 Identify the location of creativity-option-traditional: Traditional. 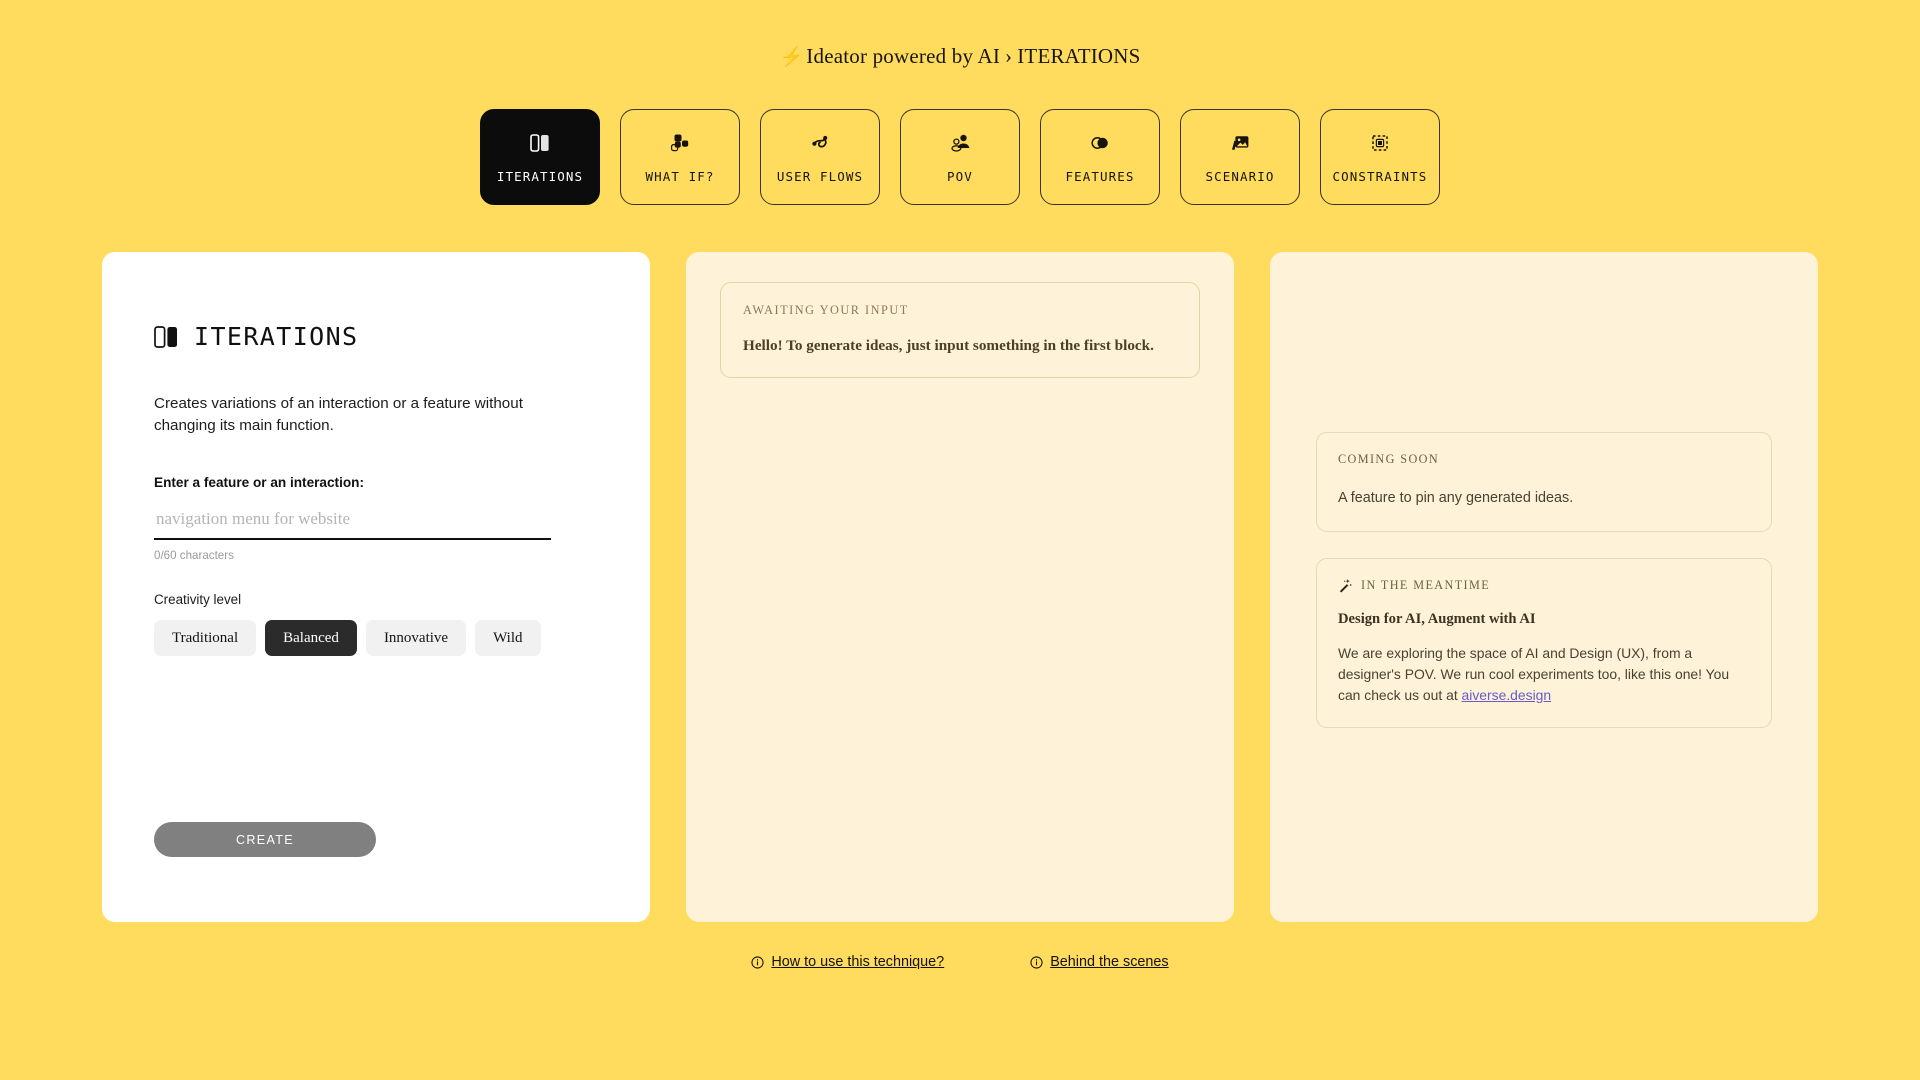
(205, 638).